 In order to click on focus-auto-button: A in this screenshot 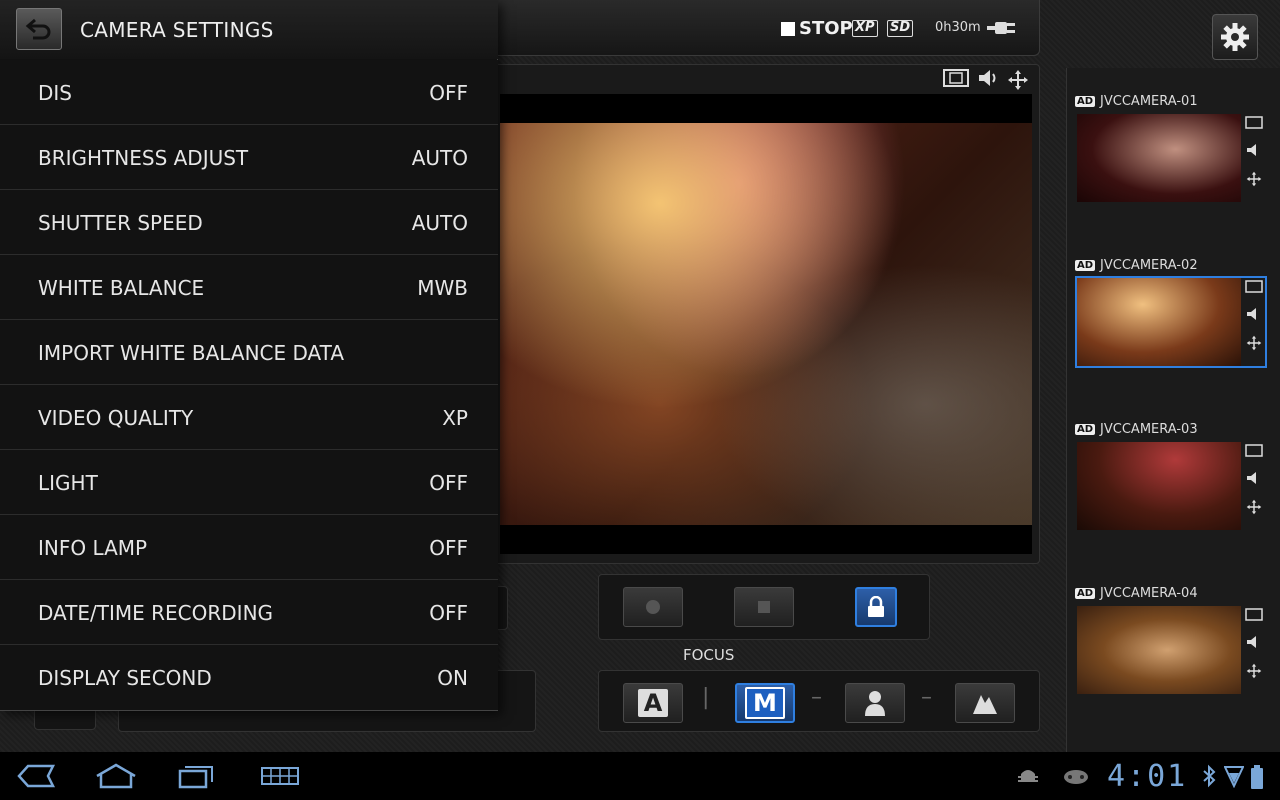, I will do `click(653, 703)`.